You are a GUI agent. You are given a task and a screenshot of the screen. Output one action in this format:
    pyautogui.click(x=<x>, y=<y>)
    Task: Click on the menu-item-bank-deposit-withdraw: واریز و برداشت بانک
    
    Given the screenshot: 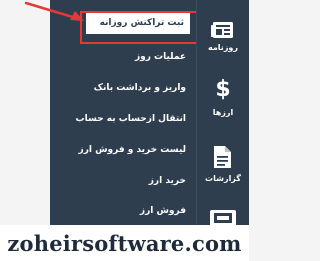 What is the action you would take?
    pyautogui.click(x=140, y=88)
    